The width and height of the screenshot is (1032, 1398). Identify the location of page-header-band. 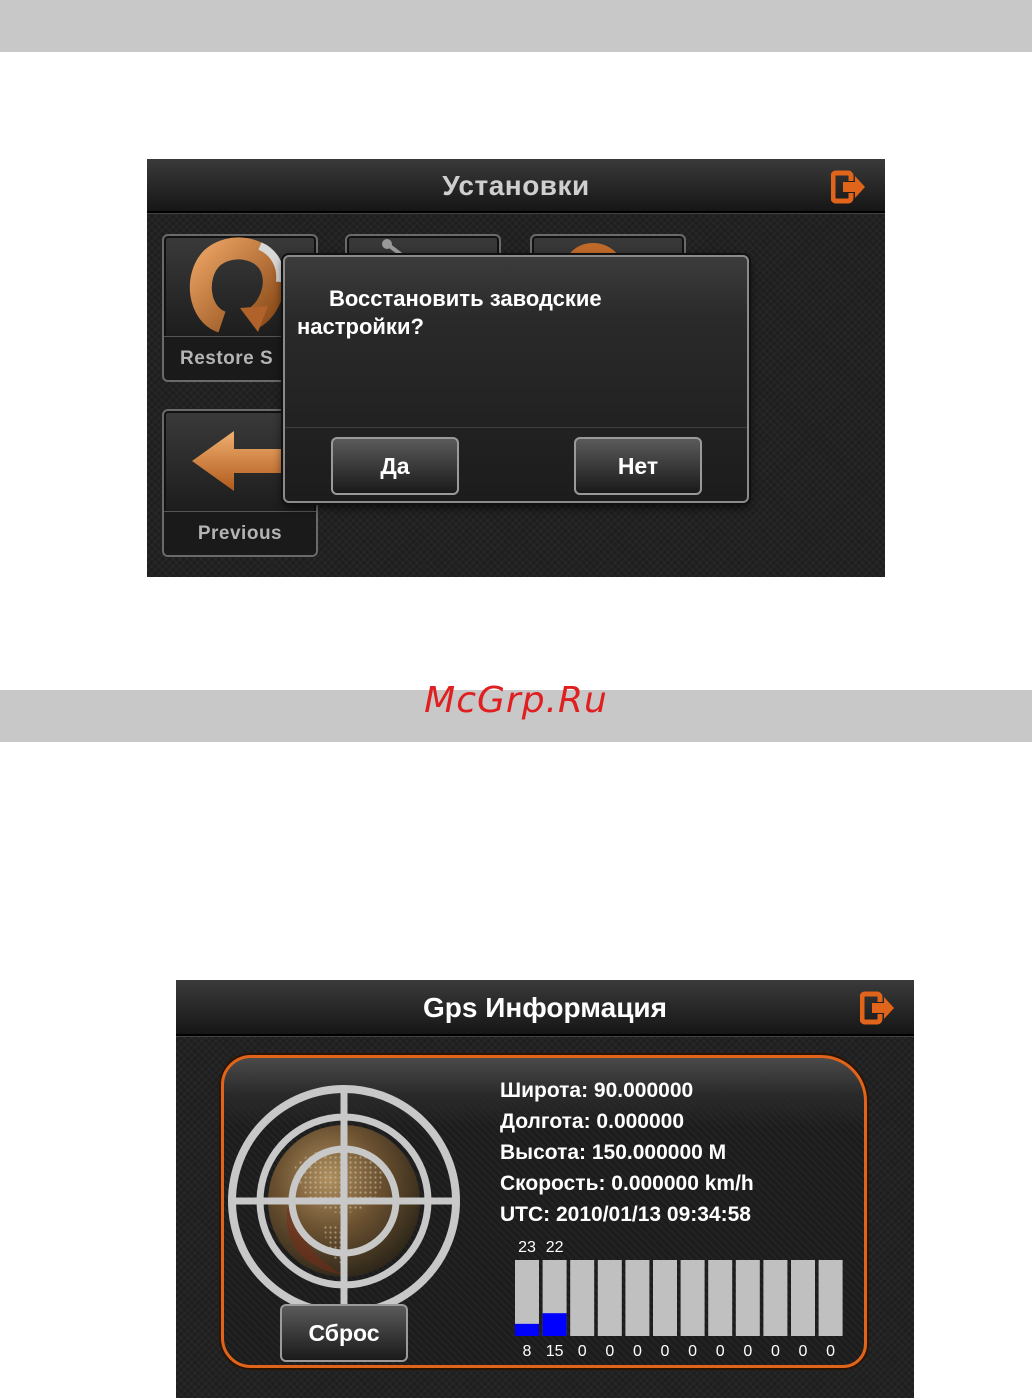
(516, 26).